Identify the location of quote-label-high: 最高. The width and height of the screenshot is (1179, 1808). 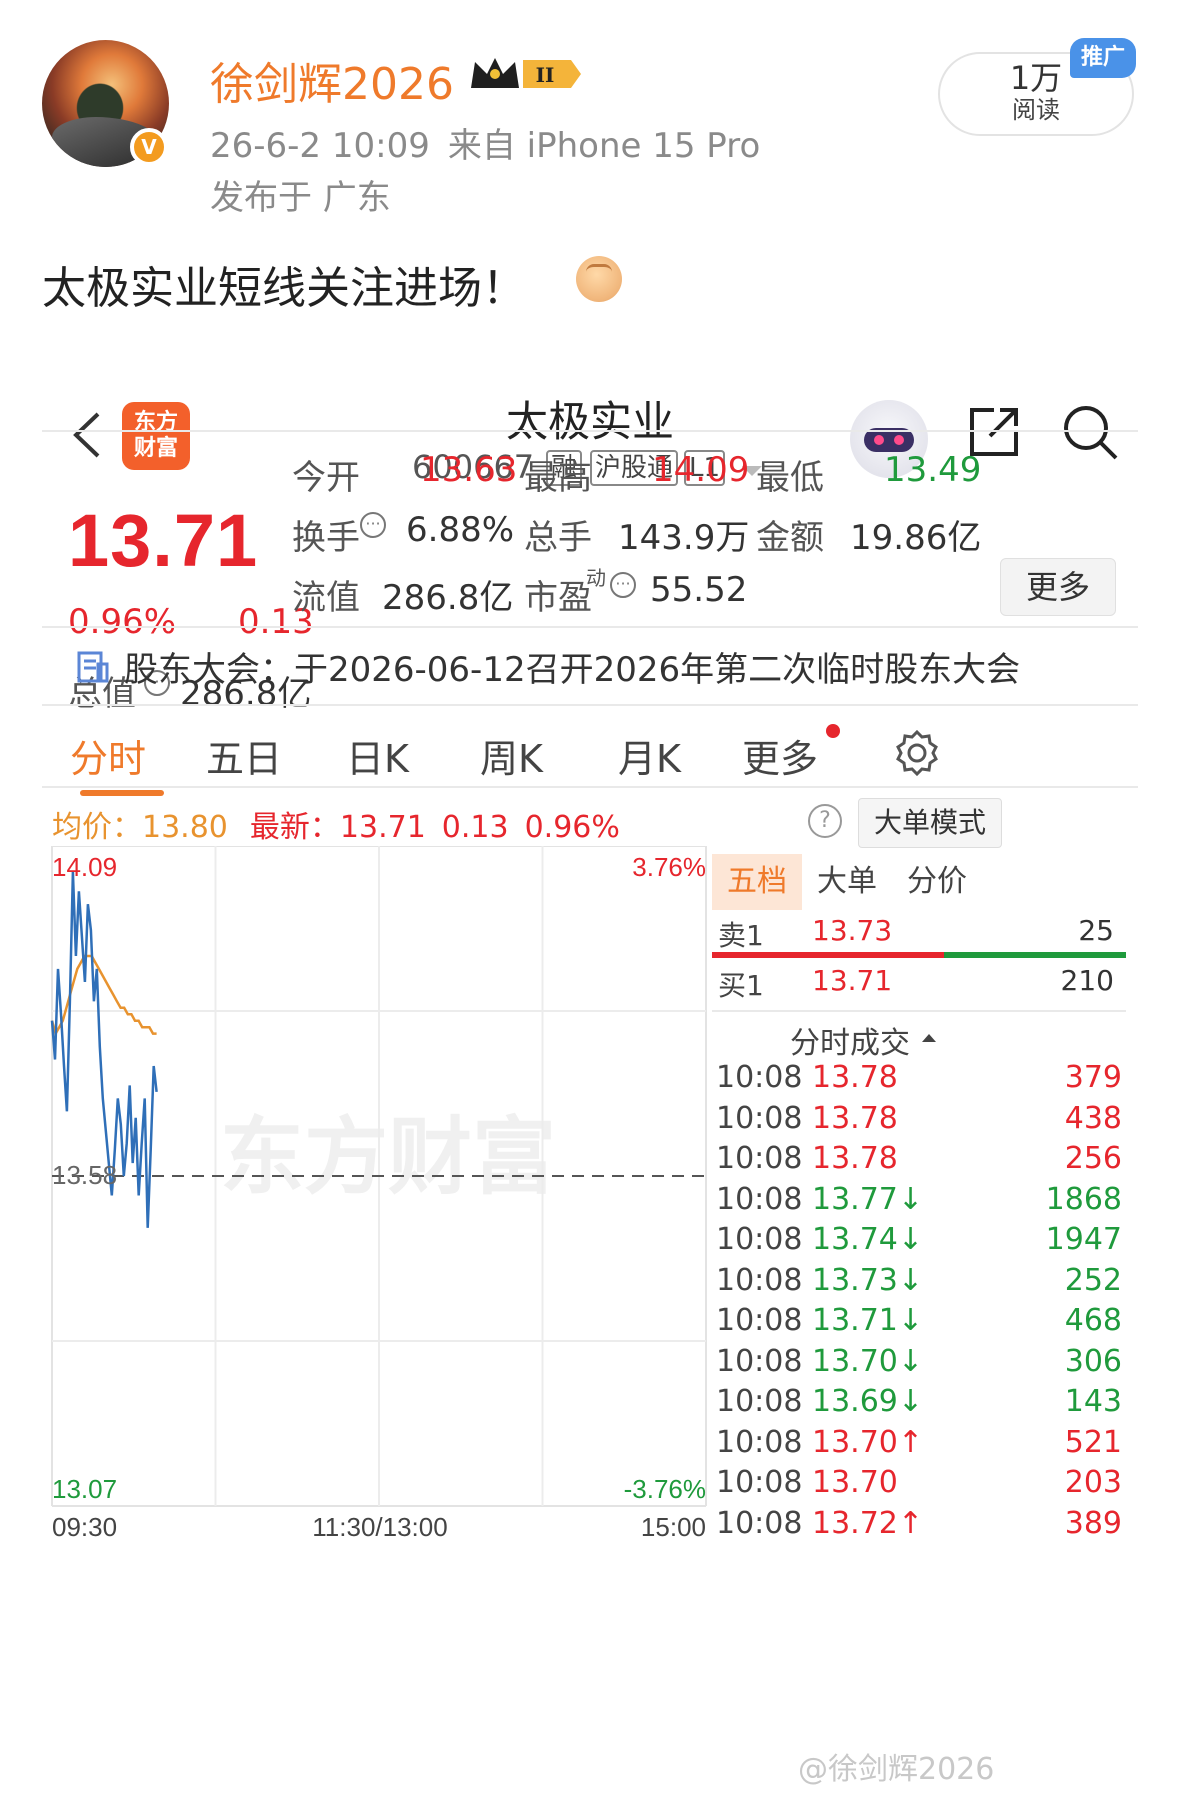
(558, 478).